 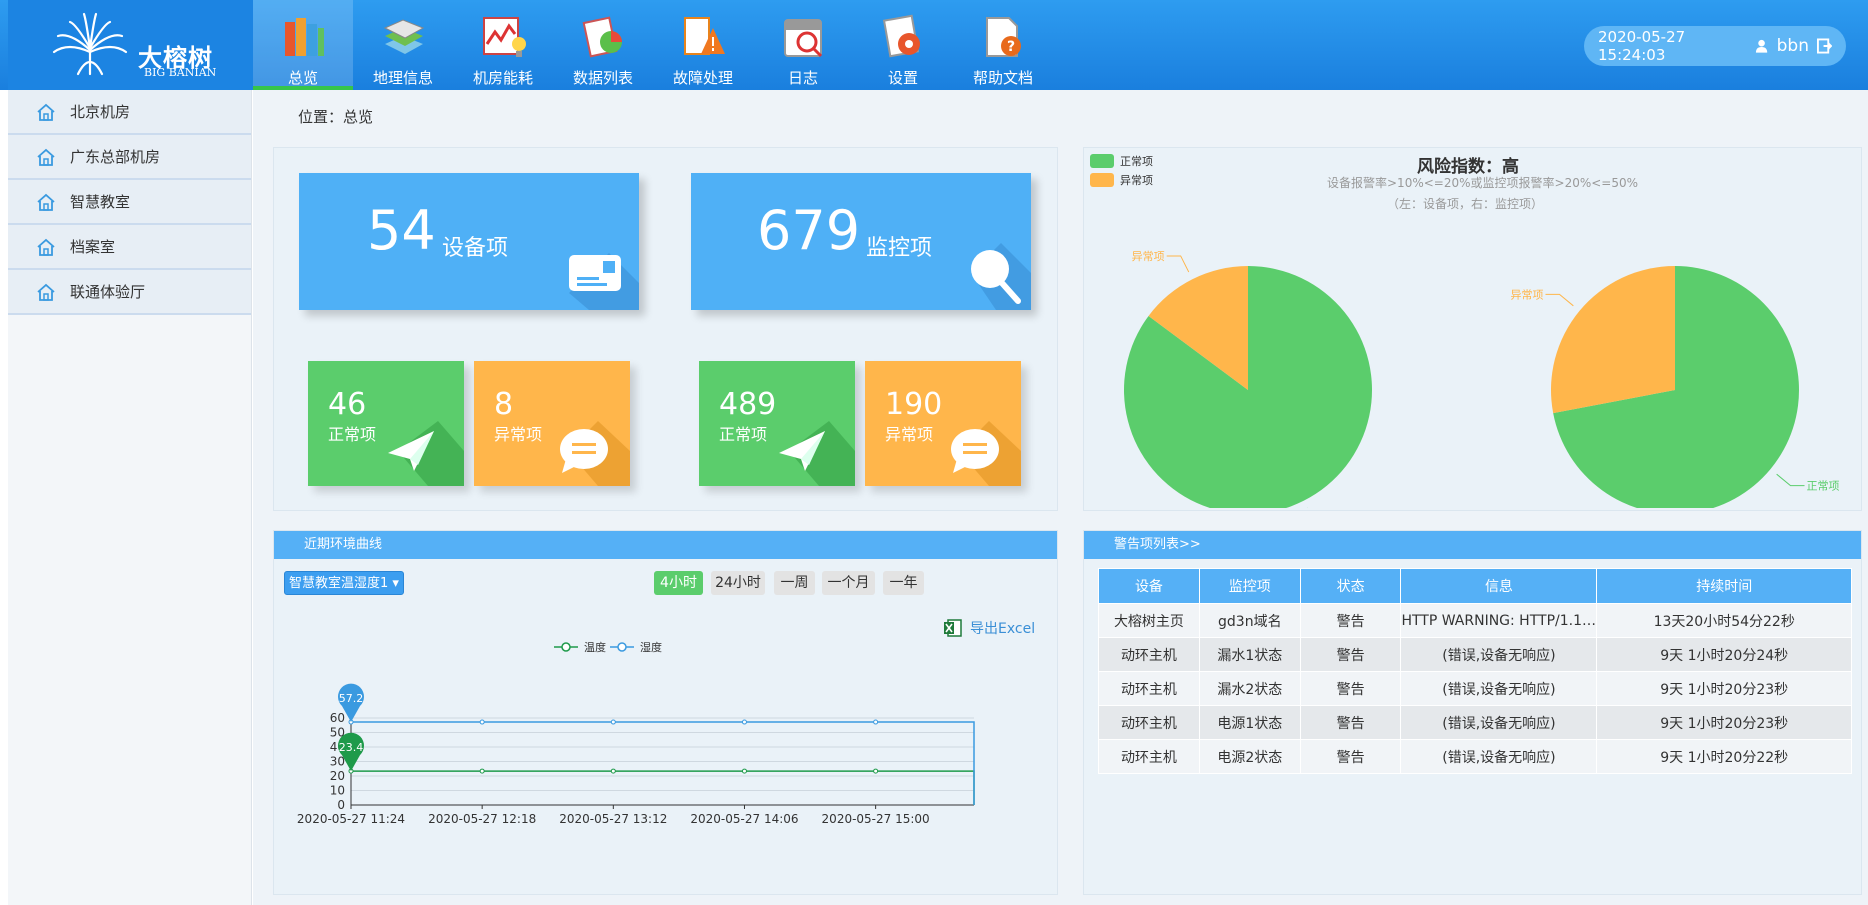 What do you see at coordinates (738, 583) in the screenshot?
I see `range-24h-button: 24小时` at bounding box center [738, 583].